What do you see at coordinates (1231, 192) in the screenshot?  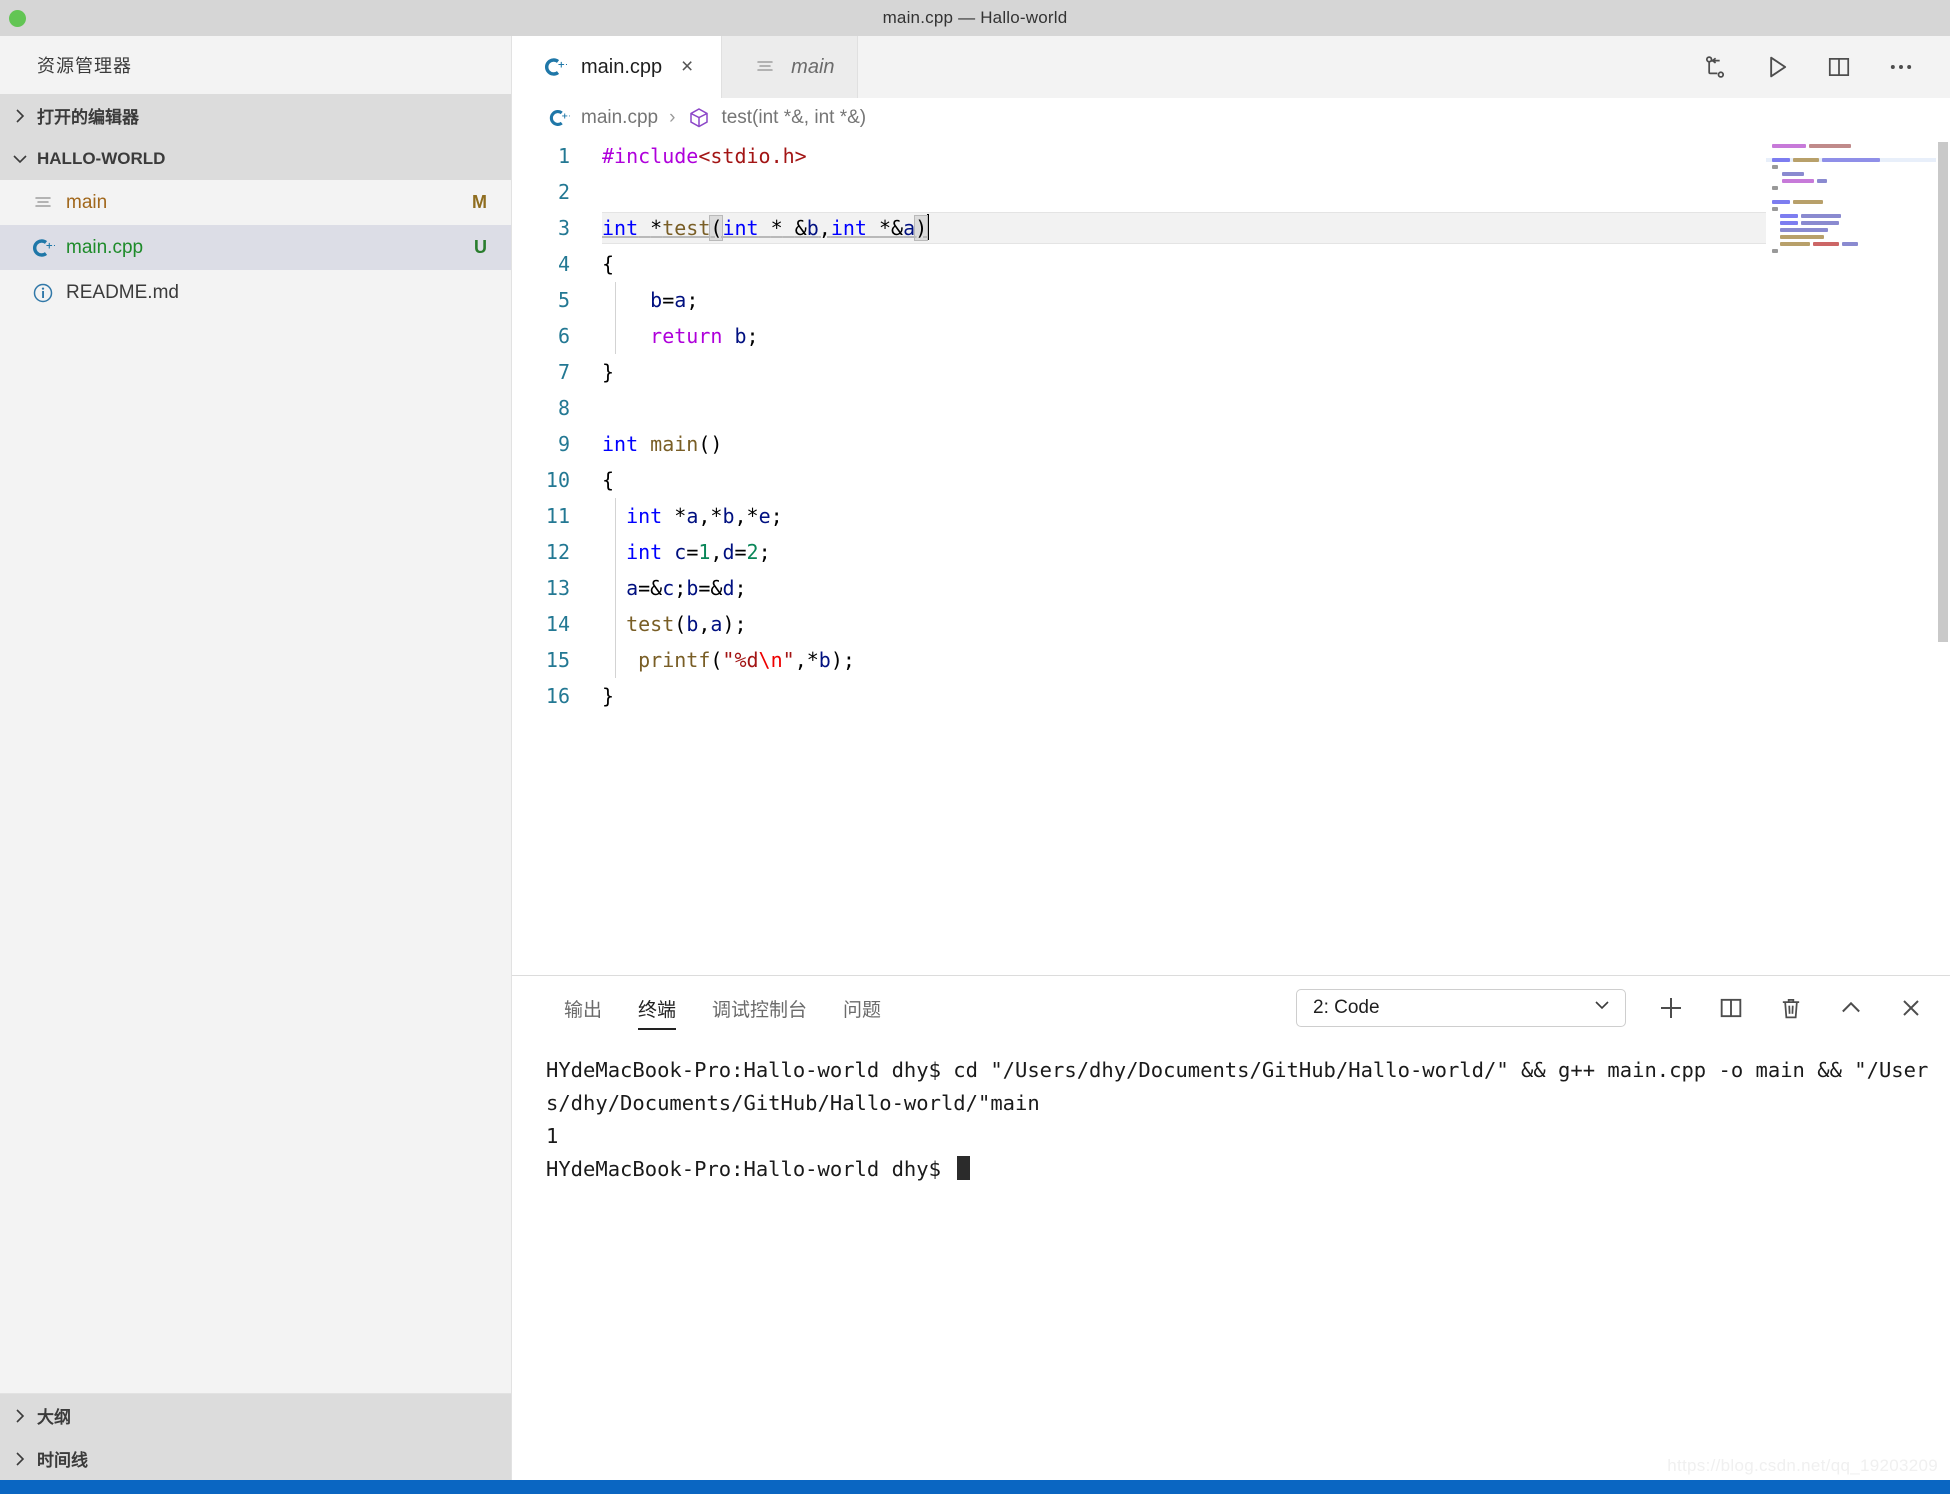 I see `code-line: 2` at bounding box center [1231, 192].